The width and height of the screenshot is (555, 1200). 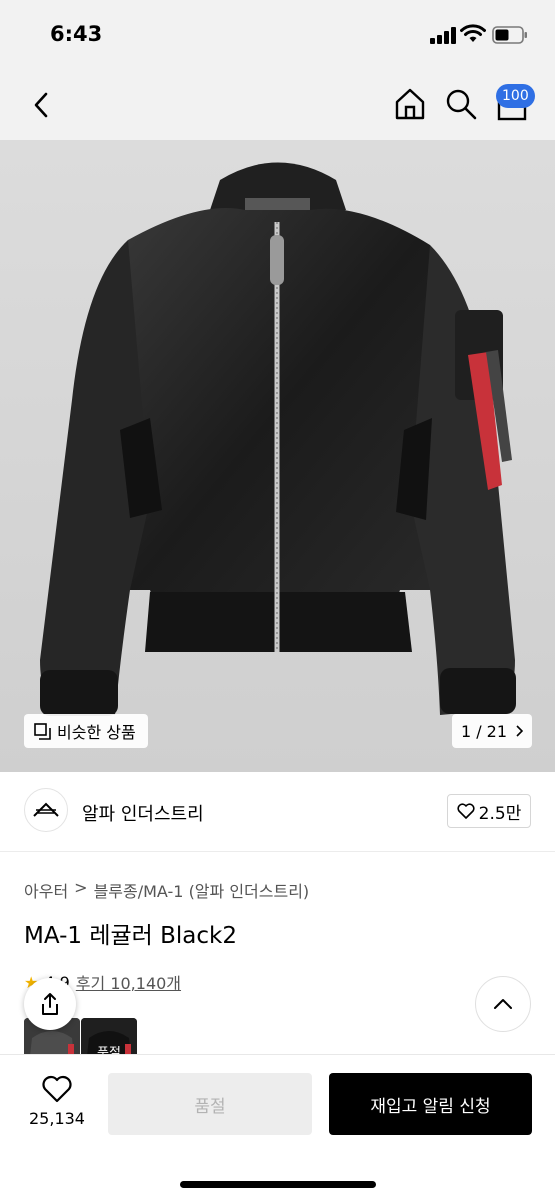 What do you see at coordinates (46, 890) in the screenshot?
I see `breadcrumb-category: 아우터` at bounding box center [46, 890].